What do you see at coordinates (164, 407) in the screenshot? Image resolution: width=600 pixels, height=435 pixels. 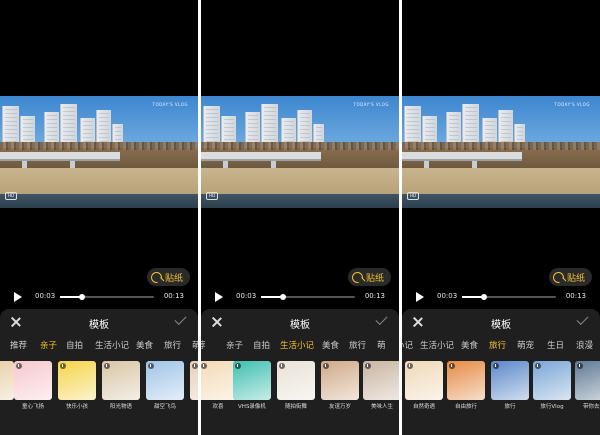 I see `template-name: 甜空飞鸟` at bounding box center [164, 407].